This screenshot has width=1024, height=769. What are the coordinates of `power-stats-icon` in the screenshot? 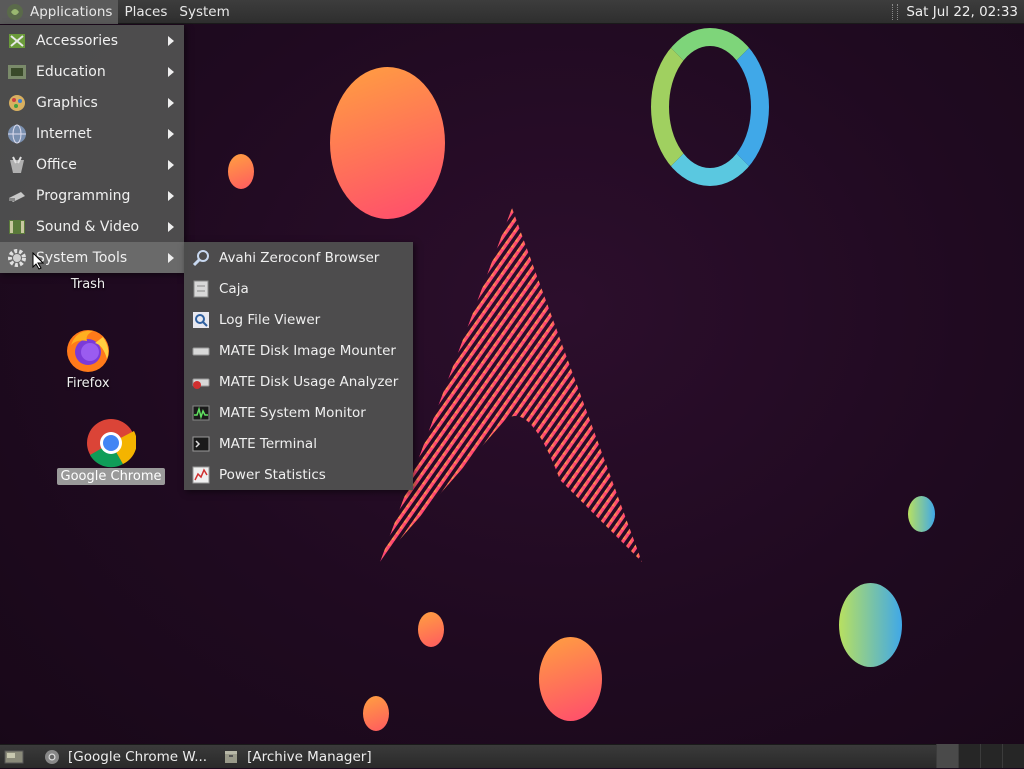 It's located at (201, 475).